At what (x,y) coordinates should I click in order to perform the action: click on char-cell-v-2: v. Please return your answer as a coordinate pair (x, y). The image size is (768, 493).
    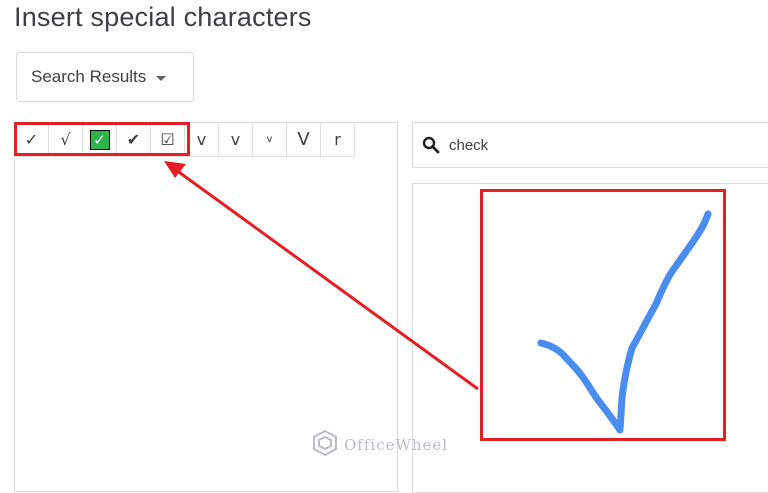
    Looking at the image, I should click on (236, 140).